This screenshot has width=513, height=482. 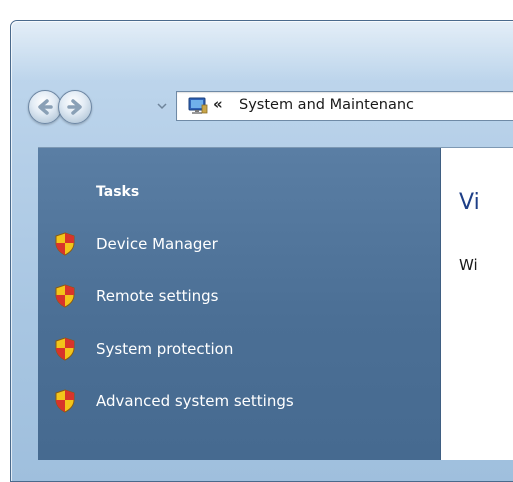 I want to click on address-bar: « System and Maintenanc, so click(x=344, y=106).